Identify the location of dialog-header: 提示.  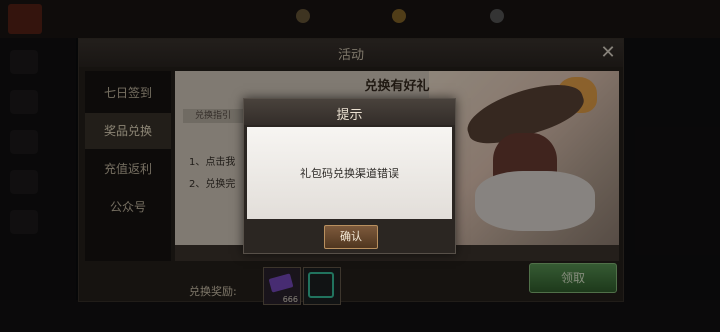
(349, 112).